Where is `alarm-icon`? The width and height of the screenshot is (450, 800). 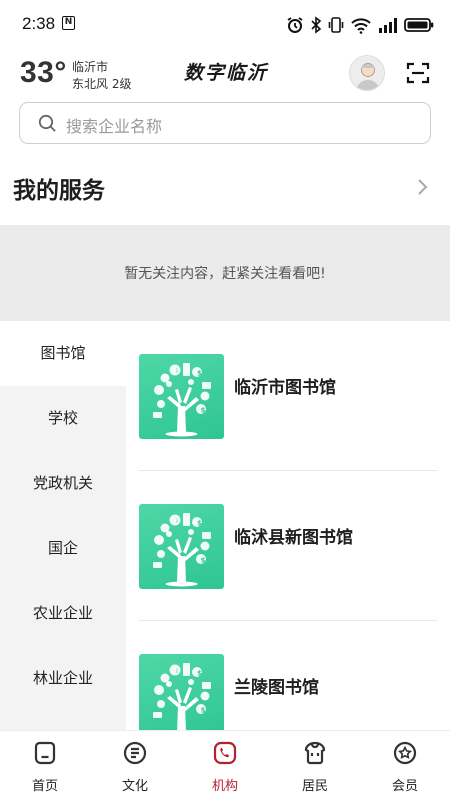 alarm-icon is located at coordinates (295, 25).